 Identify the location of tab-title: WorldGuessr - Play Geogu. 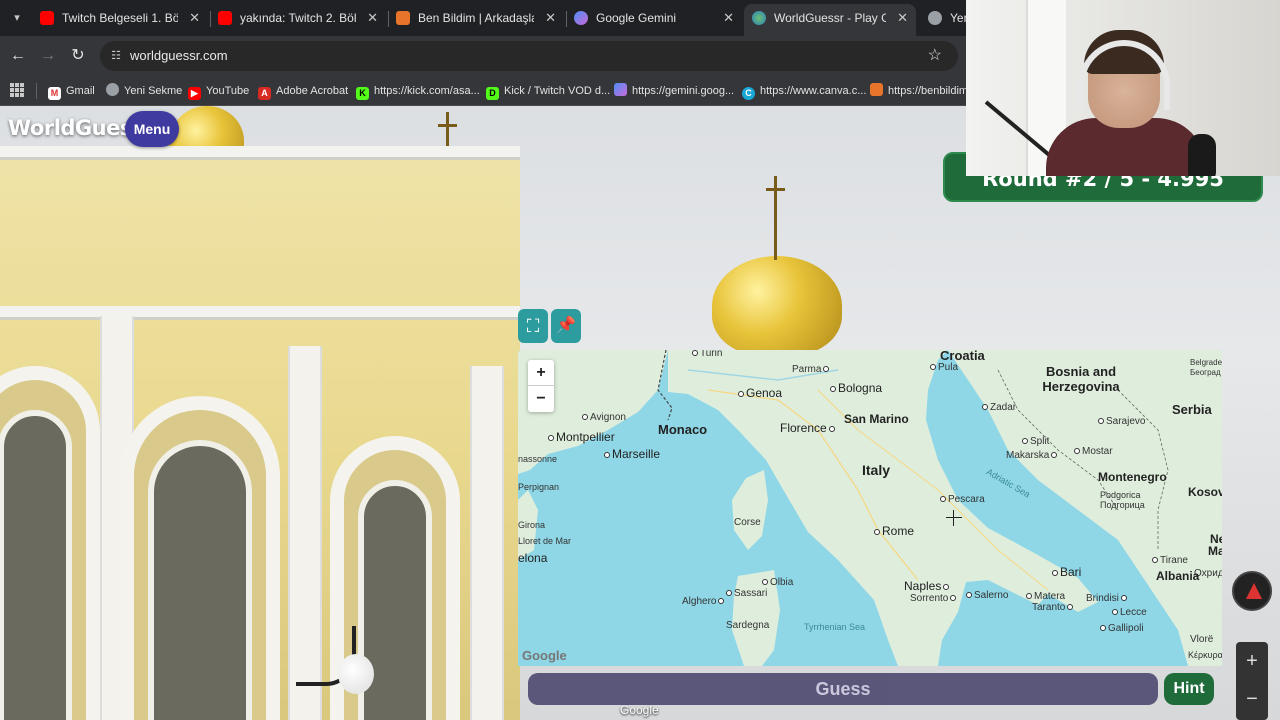
(830, 18).